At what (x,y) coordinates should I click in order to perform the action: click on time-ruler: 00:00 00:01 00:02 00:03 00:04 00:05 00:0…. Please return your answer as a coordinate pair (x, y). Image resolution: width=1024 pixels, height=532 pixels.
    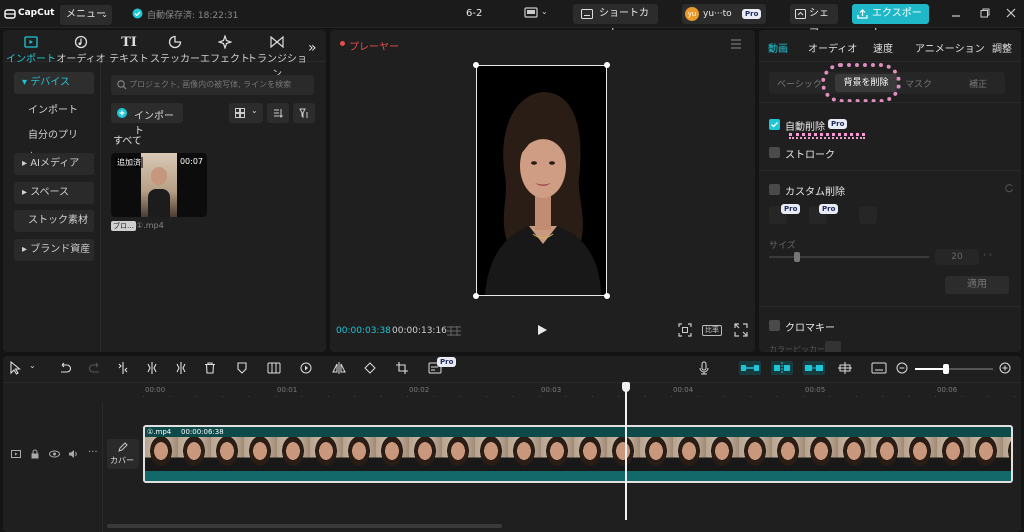
    Looking at the image, I should click on (582, 391).